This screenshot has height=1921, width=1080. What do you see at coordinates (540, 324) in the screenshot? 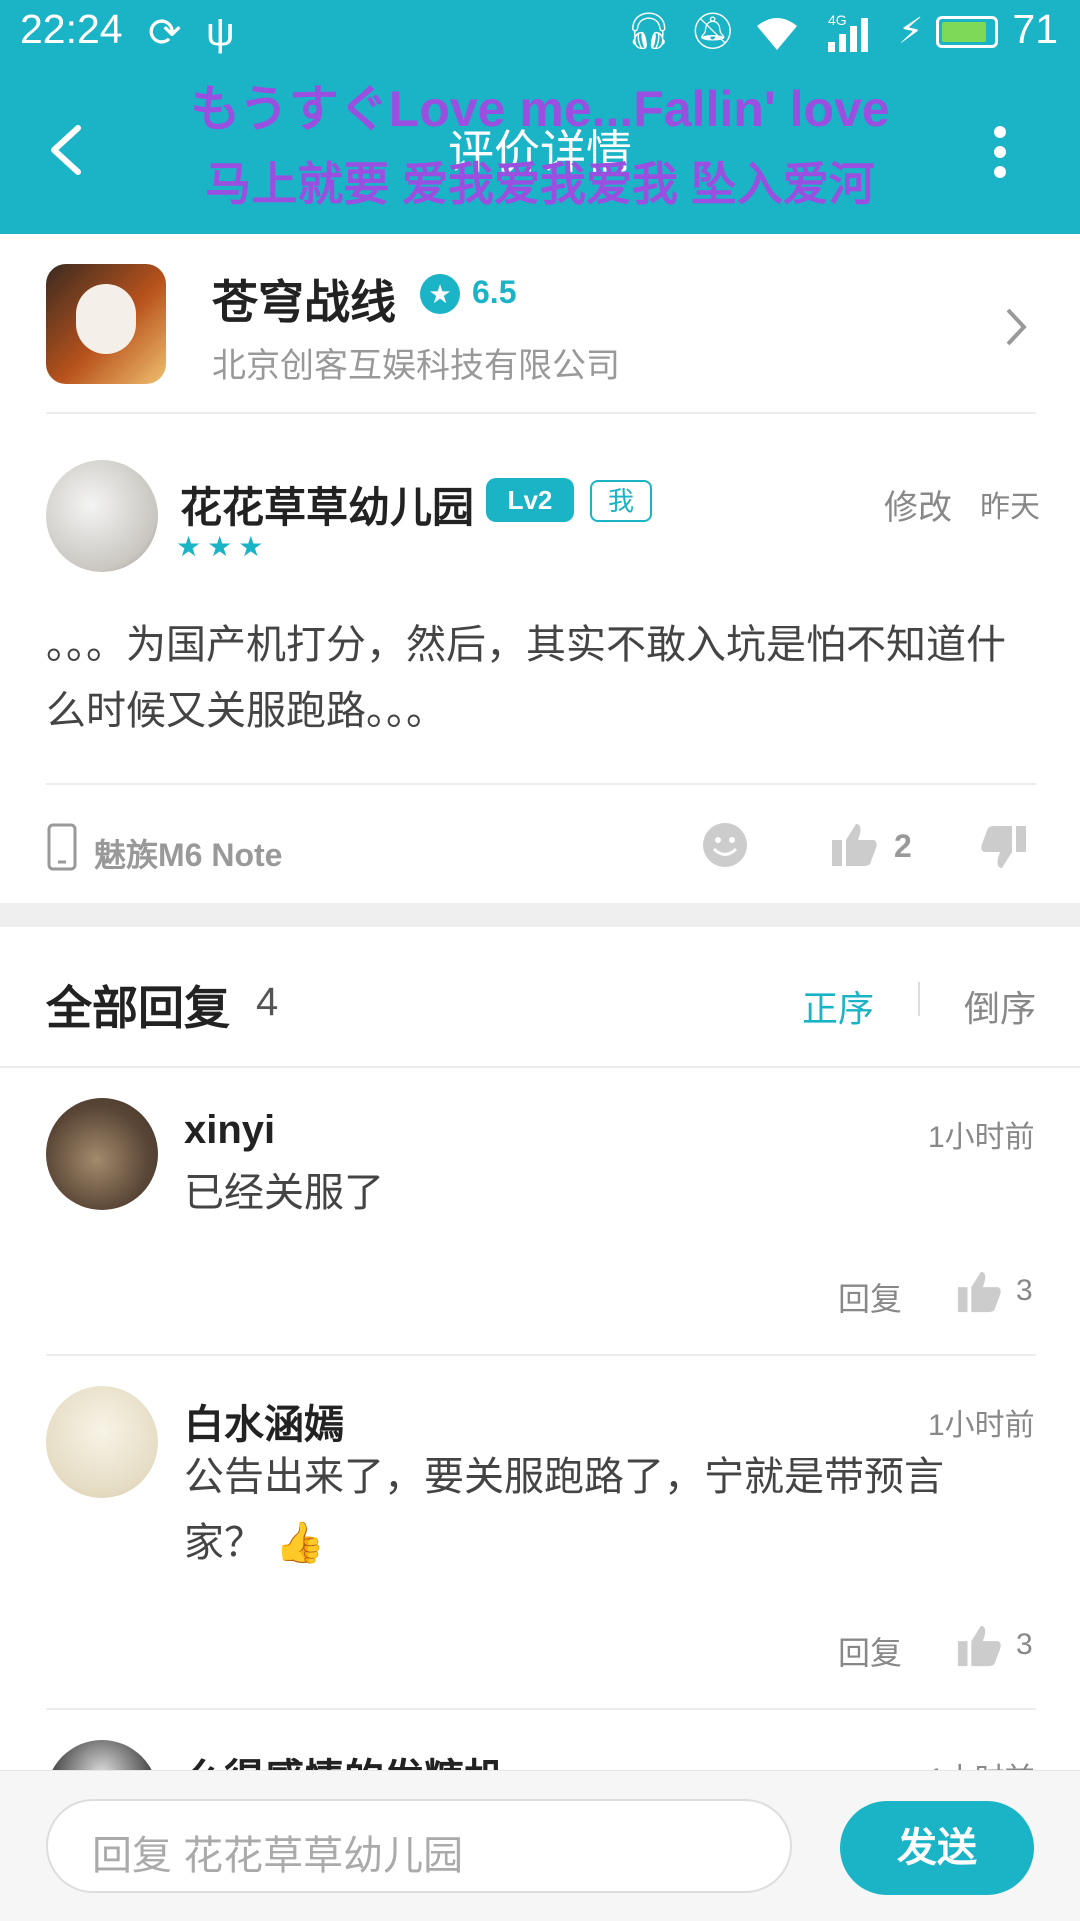
I see `game-card: 苍穹战线 ★ 6.5 北京创客互娱科技有限公司` at bounding box center [540, 324].